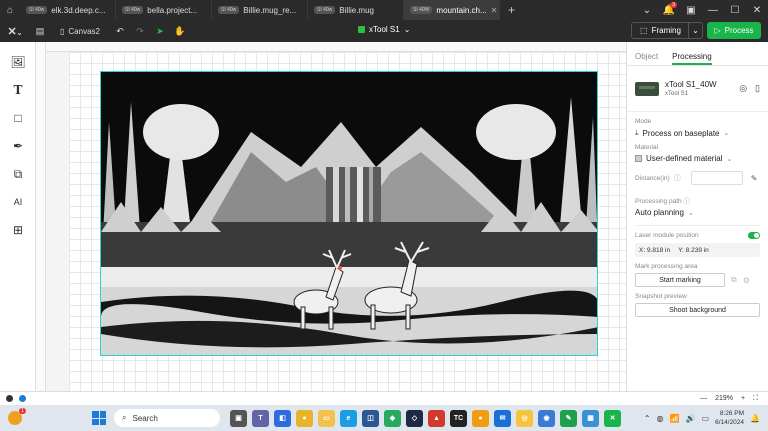  Describe the element at coordinates (22, 398) in the screenshot. I see `device-status-icon` at that location.